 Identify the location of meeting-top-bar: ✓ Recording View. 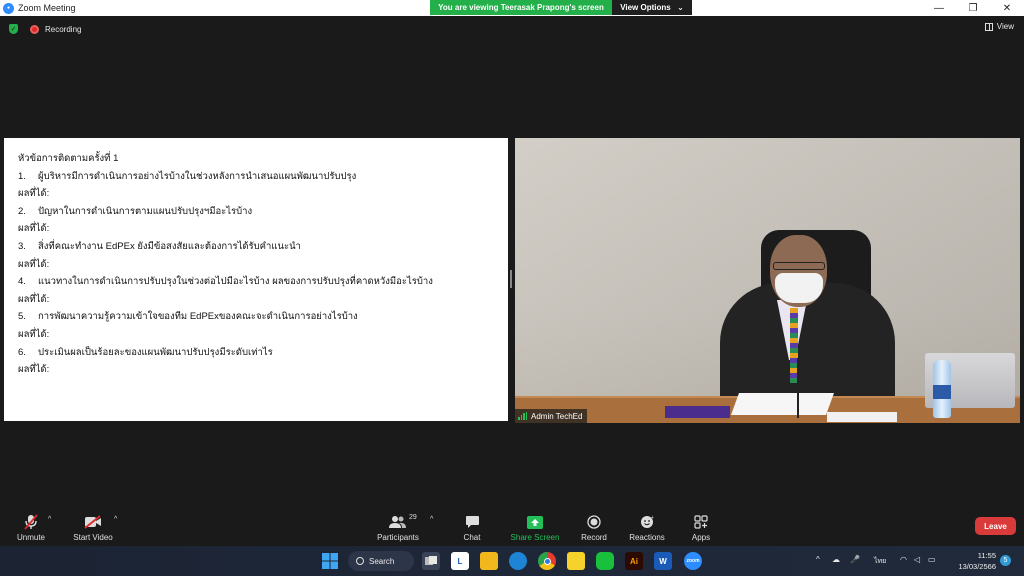
(512, 29).